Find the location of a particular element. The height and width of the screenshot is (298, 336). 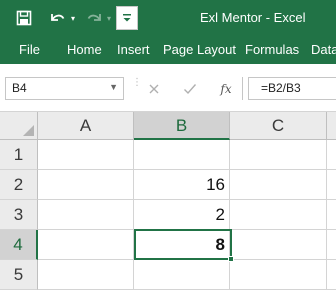

window-title: Exl Mentor - Excel is located at coordinates (253, 17).